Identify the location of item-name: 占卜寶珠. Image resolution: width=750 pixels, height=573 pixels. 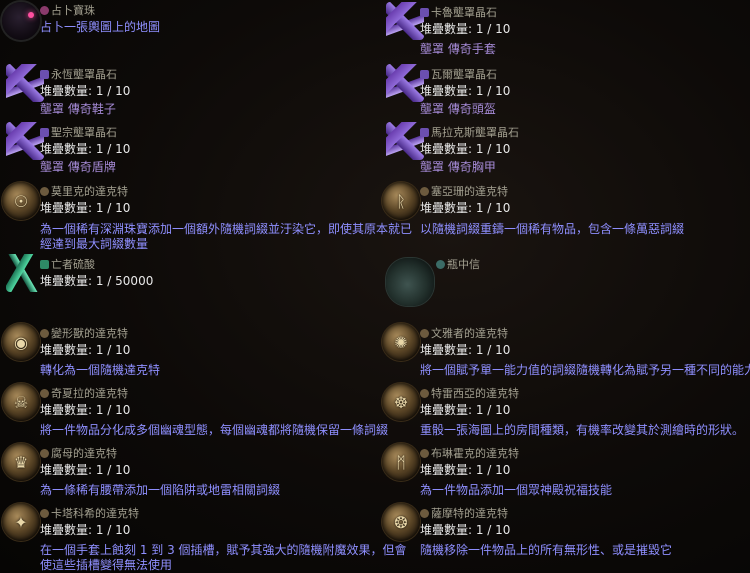
(73, 10).